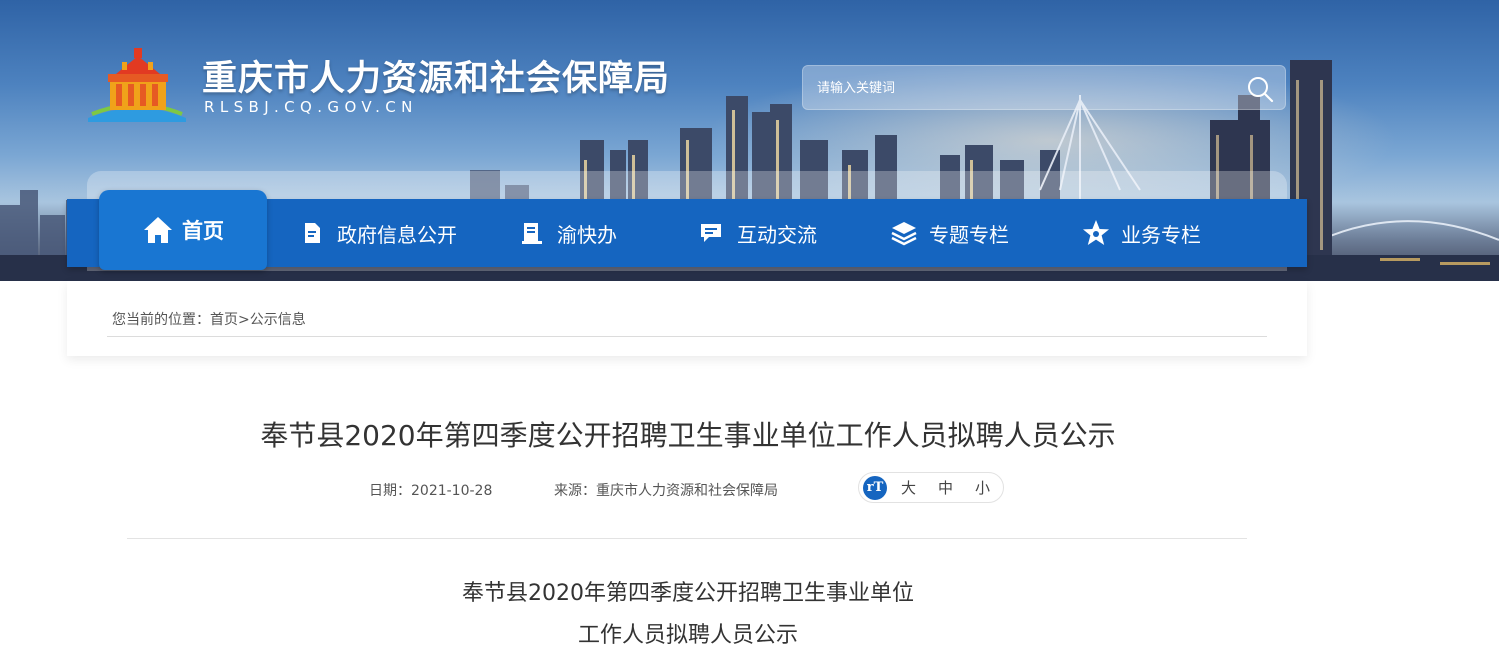  Describe the element at coordinates (904, 233) in the screenshot. I see `layers-icon` at that location.